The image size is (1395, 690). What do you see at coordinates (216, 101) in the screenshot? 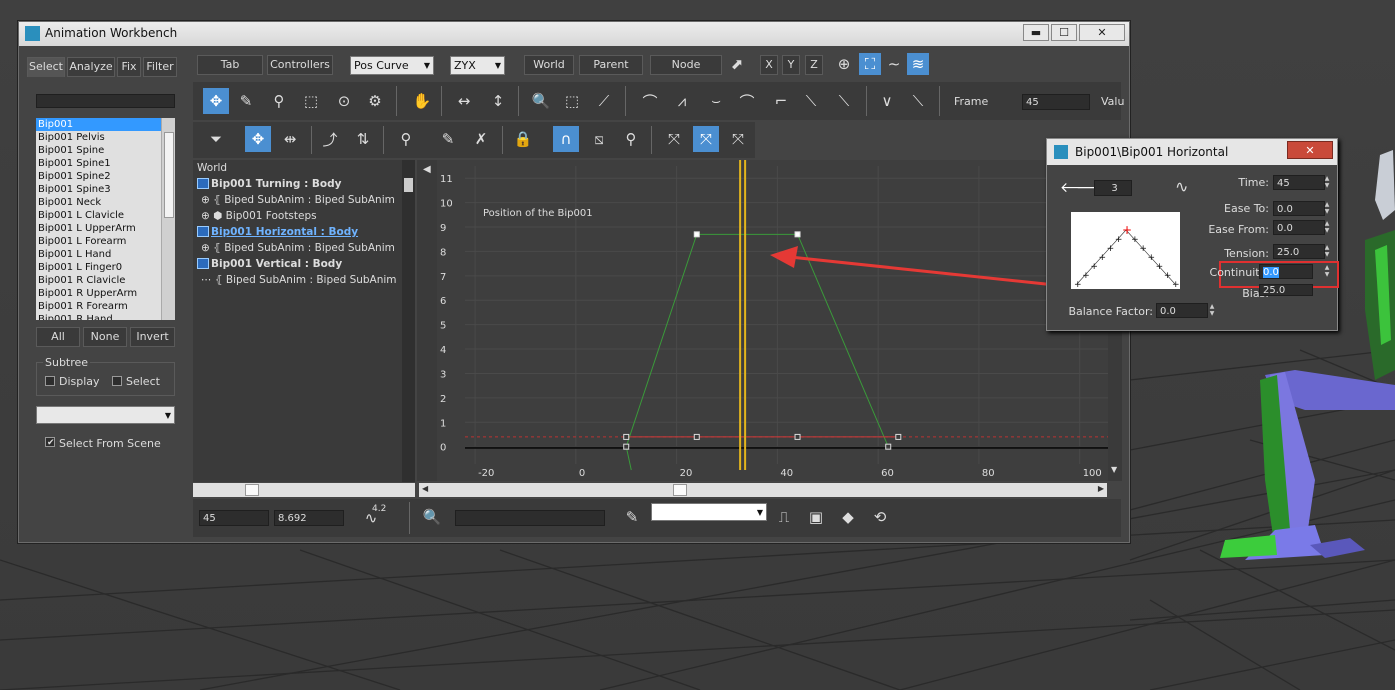
I see `move-keys-icon: ✥` at bounding box center [216, 101].